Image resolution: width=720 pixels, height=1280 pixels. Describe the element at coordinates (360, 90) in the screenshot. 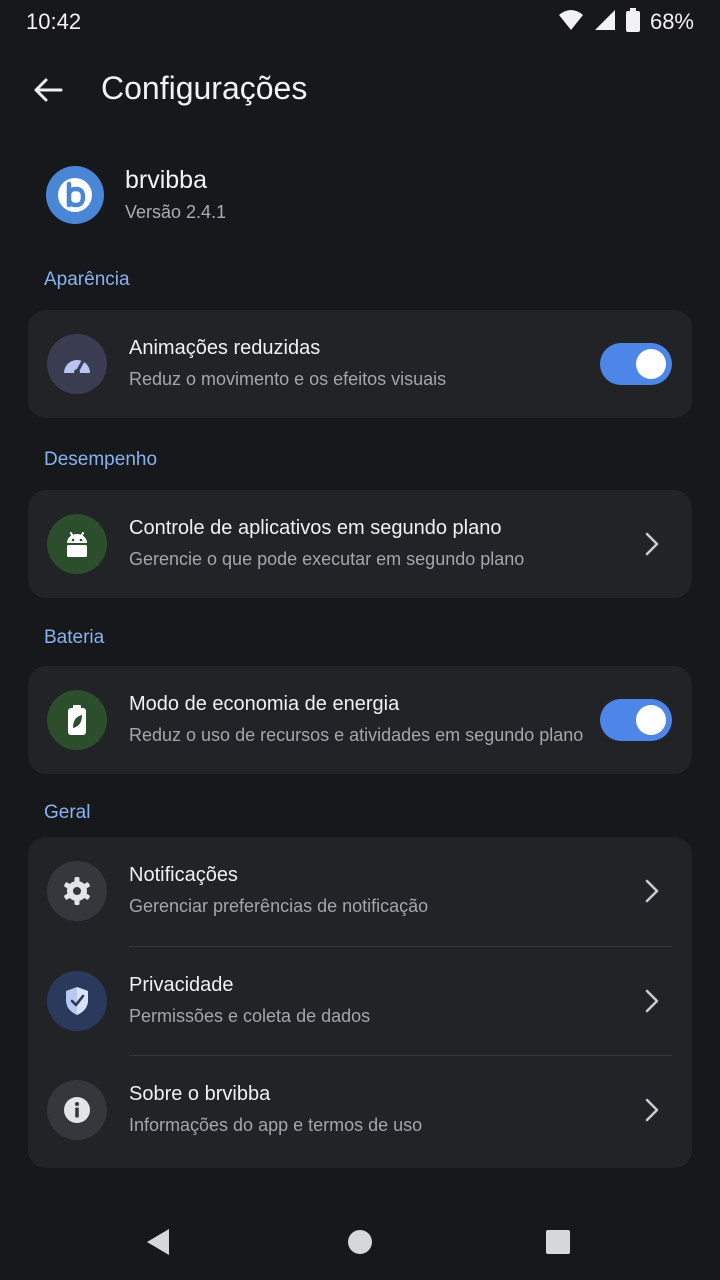

I see `app-bar: Configurações` at that location.